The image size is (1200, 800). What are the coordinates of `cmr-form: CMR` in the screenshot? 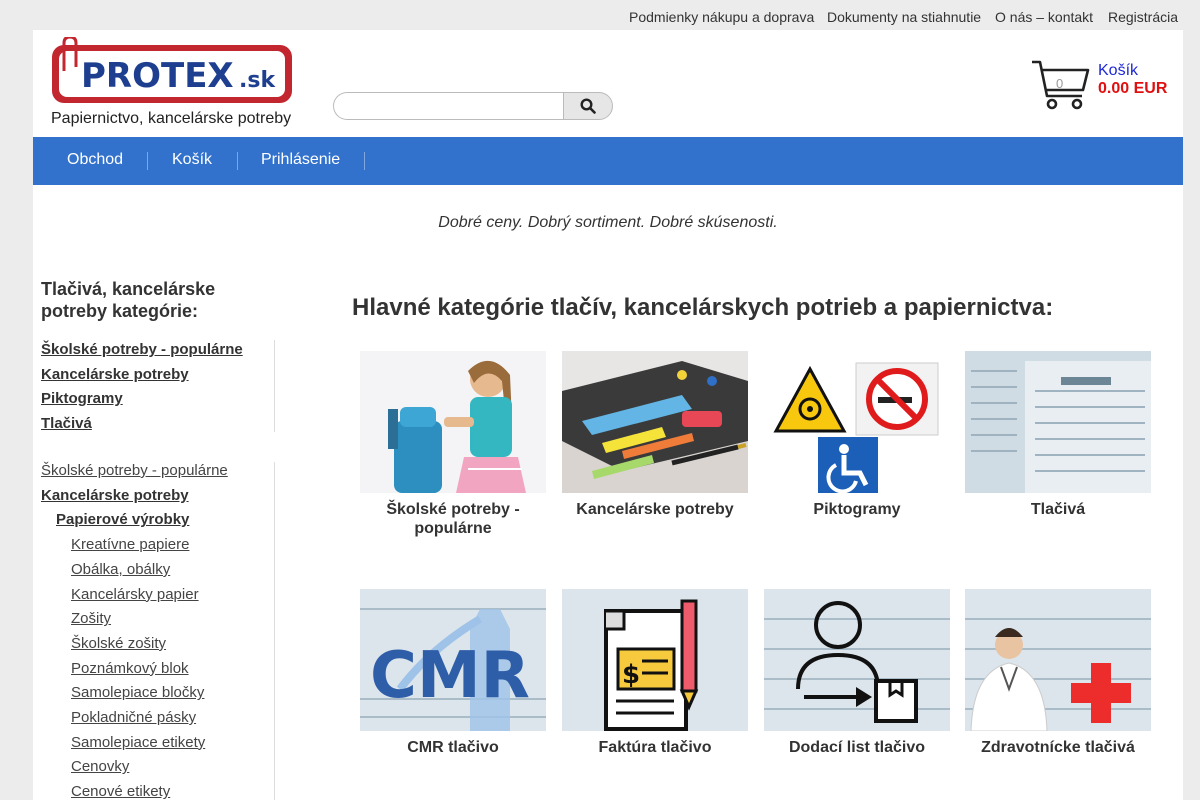 It's located at (453, 660).